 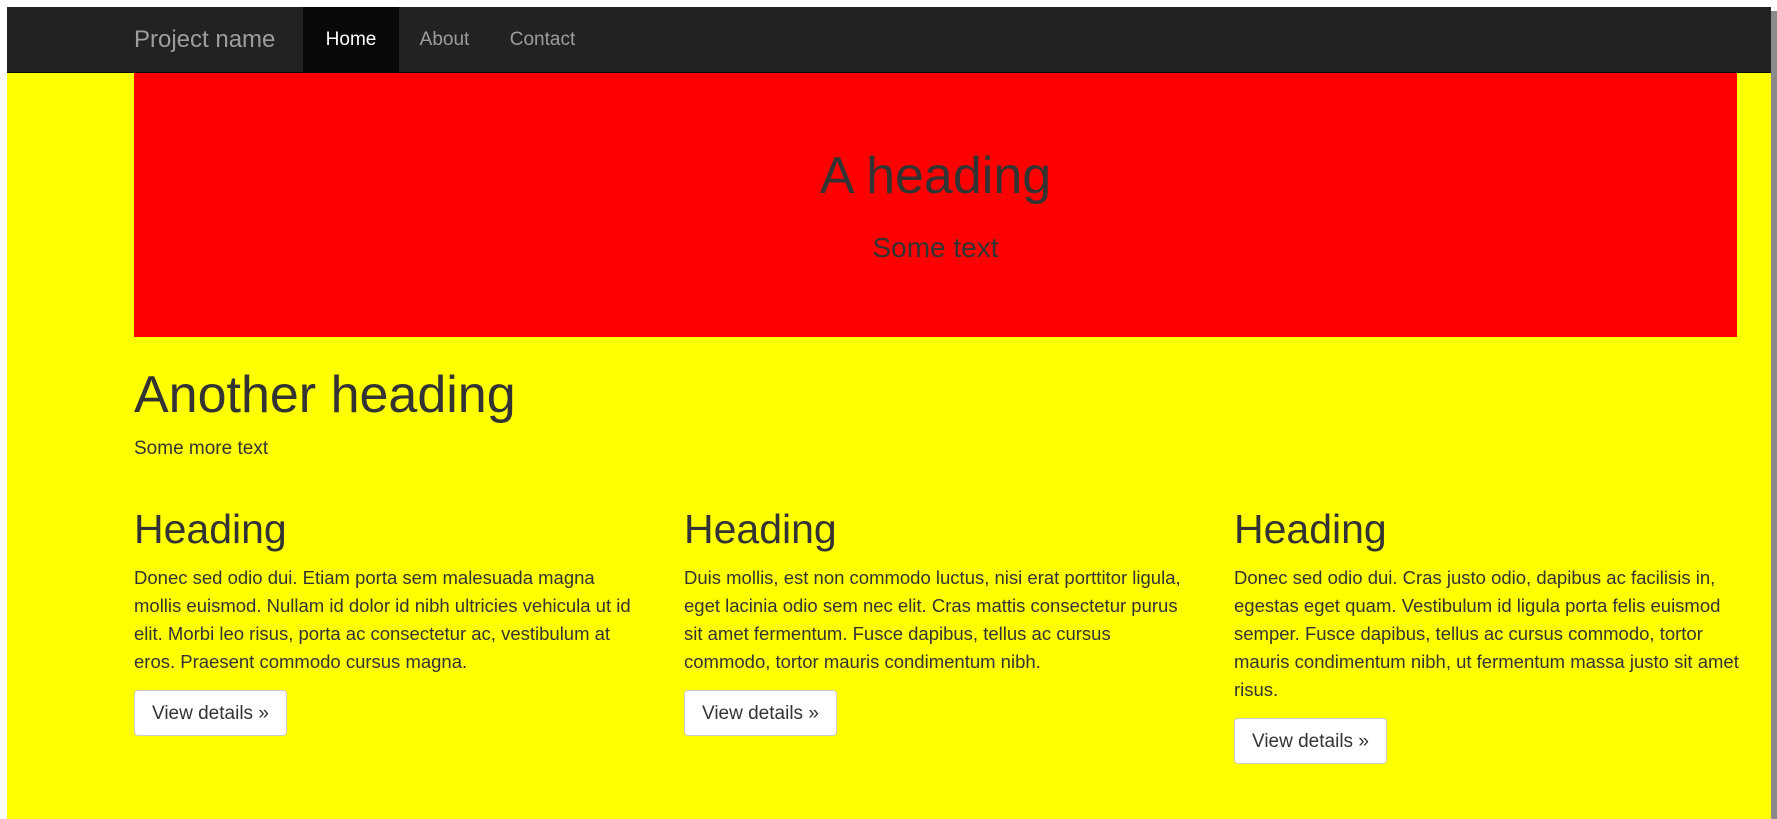 I want to click on nav-home-link: Home, so click(x=351, y=39).